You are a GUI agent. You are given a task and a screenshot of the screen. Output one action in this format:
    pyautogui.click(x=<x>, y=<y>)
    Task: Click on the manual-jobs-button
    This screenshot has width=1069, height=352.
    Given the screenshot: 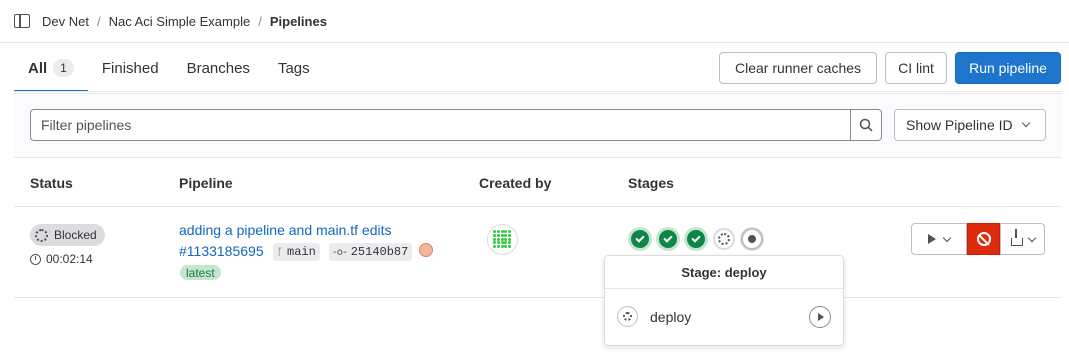 What is the action you would take?
    pyautogui.click(x=939, y=239)
    